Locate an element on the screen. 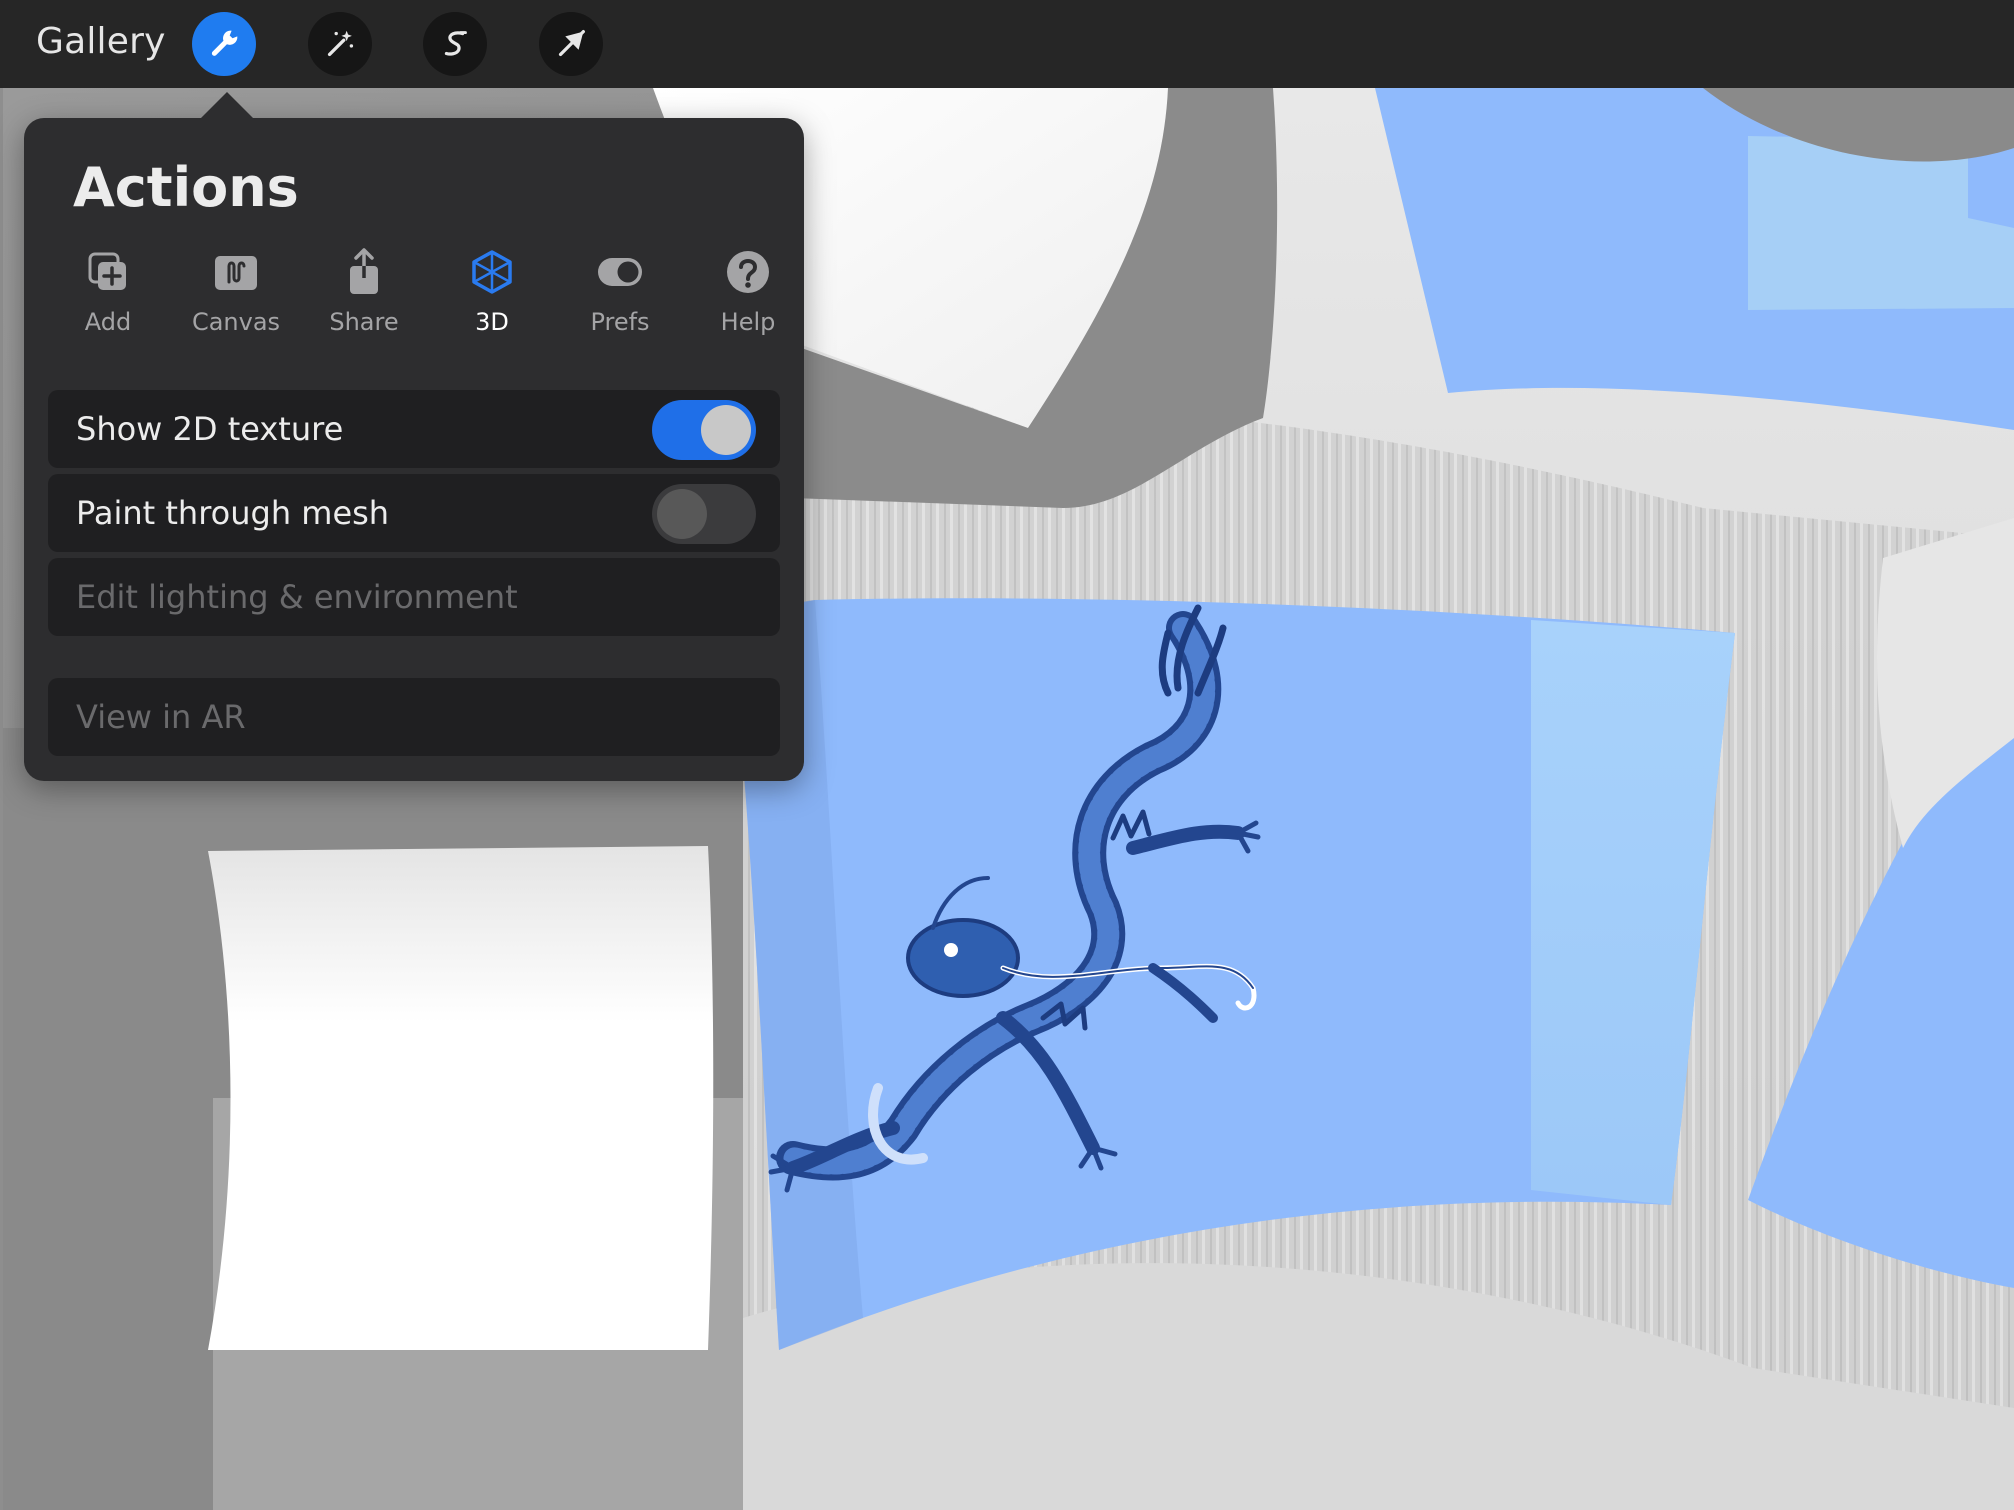 The image size is (2014, 1510). tab-add: Add is located at coordinates (108, 298).